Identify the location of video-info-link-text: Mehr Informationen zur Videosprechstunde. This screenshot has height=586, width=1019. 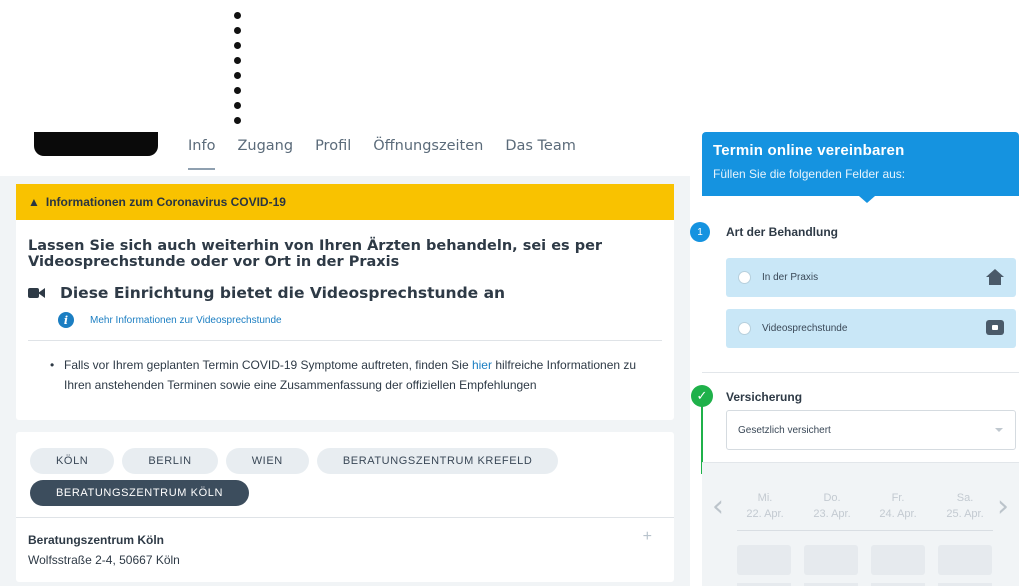
(186, 320).